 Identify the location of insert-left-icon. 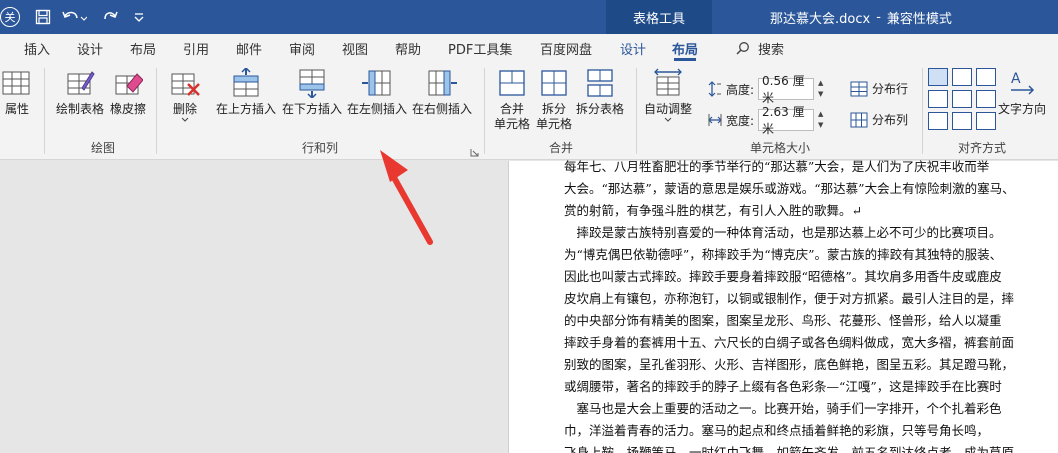
(376, 83).